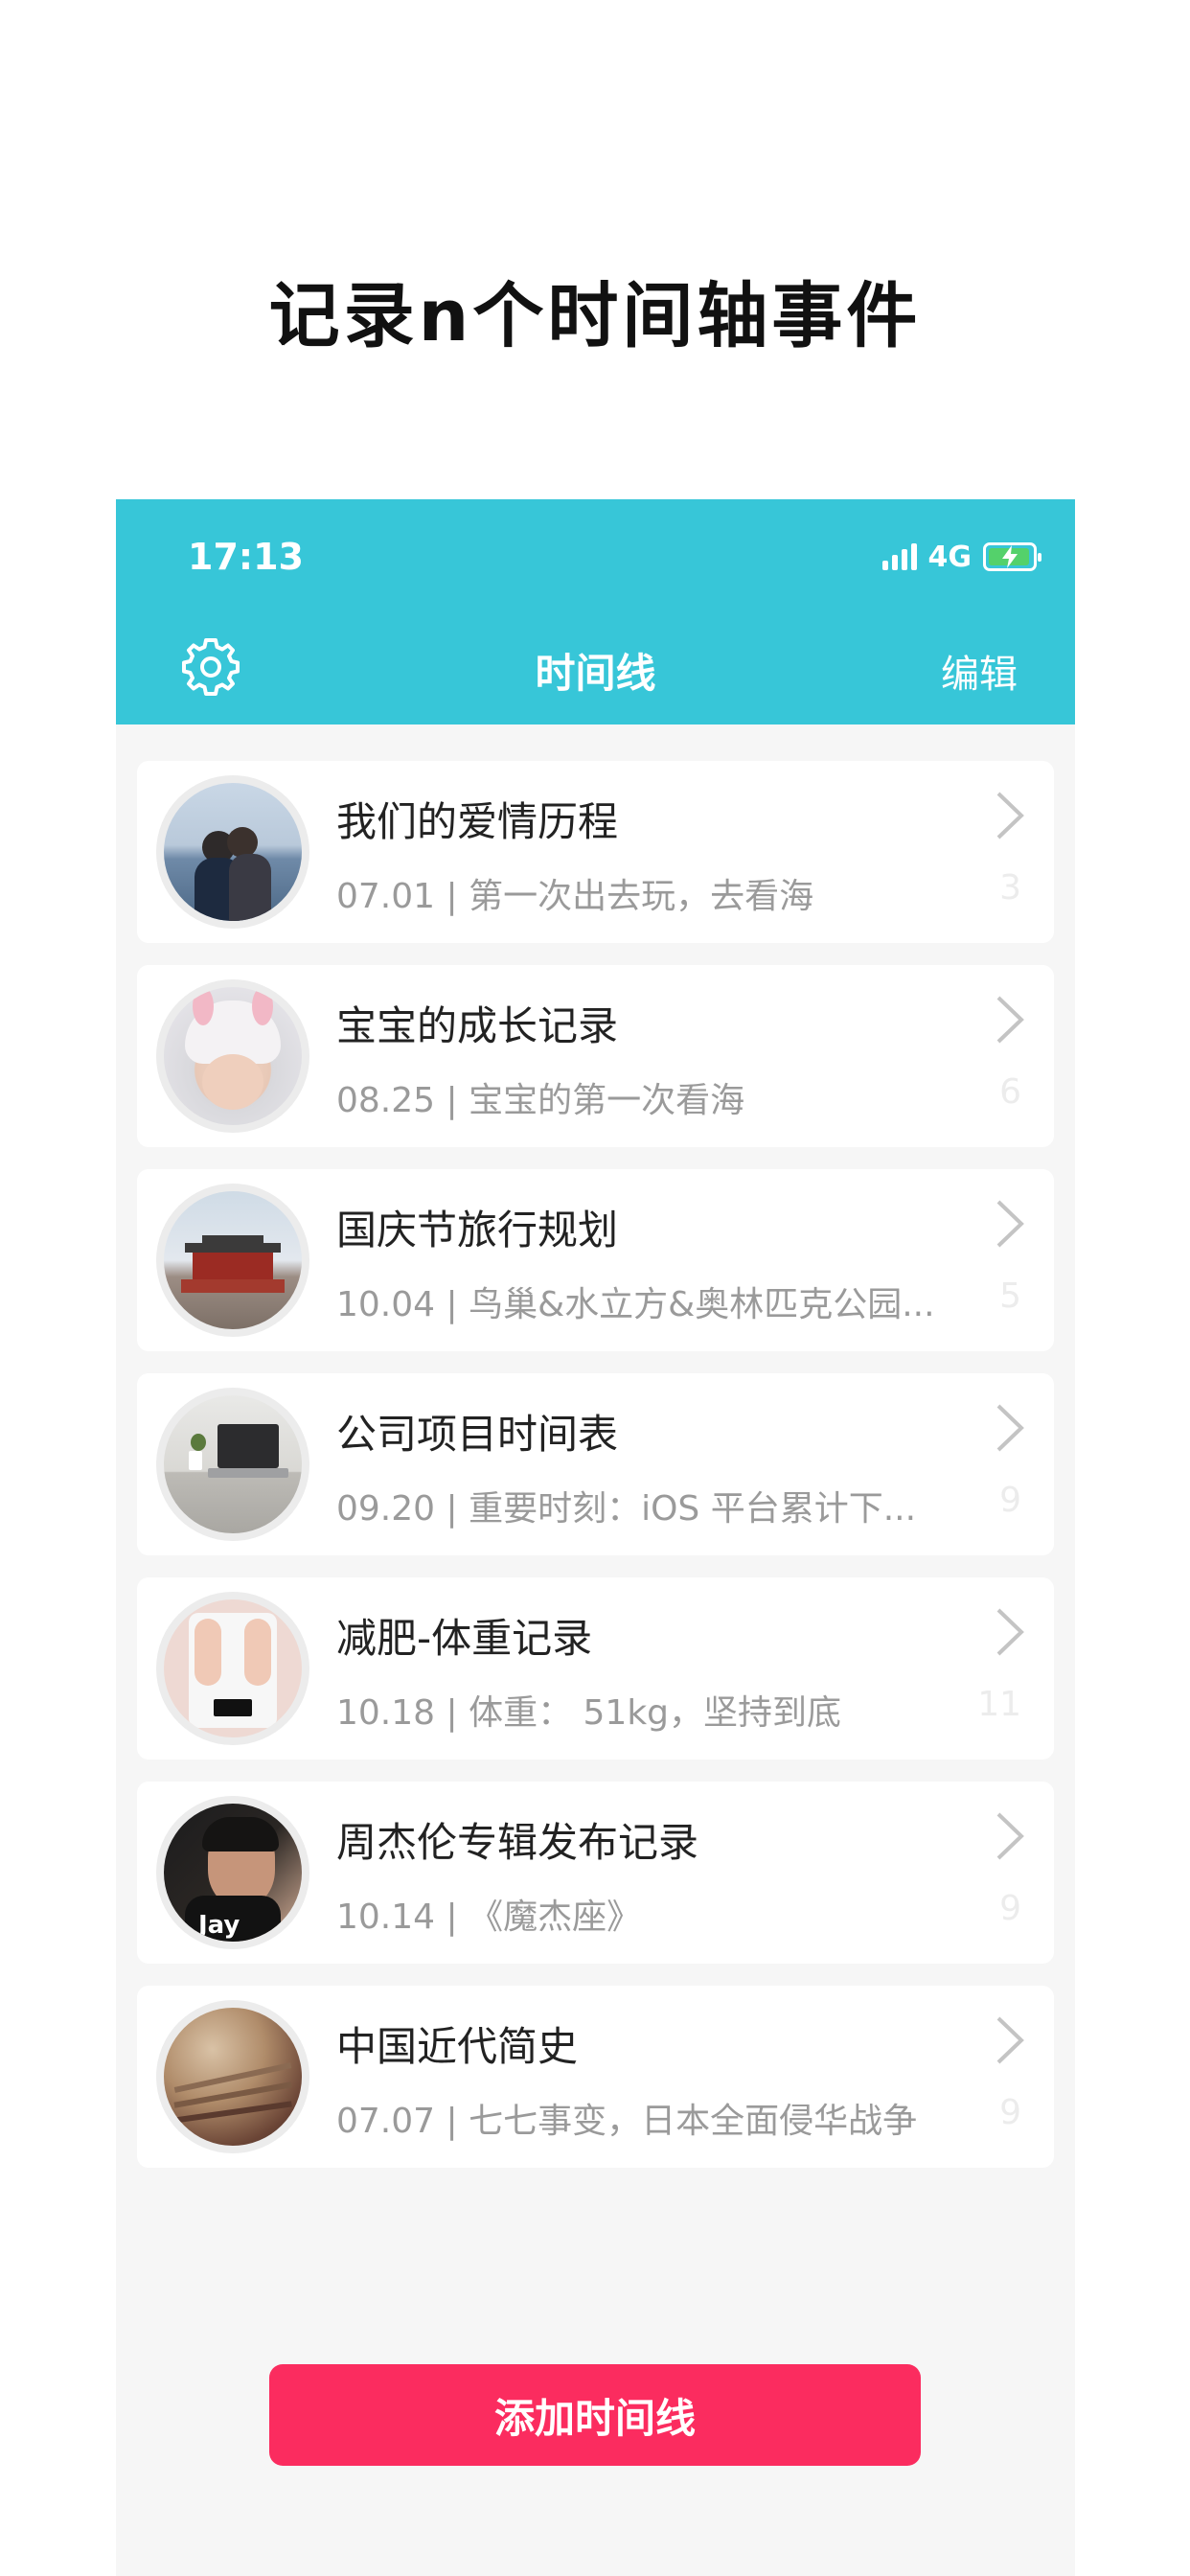 This screenshot has width=1190, height=2576. I want to click on timeline-title: 宝宝的成长记录, so click(478, 1025).